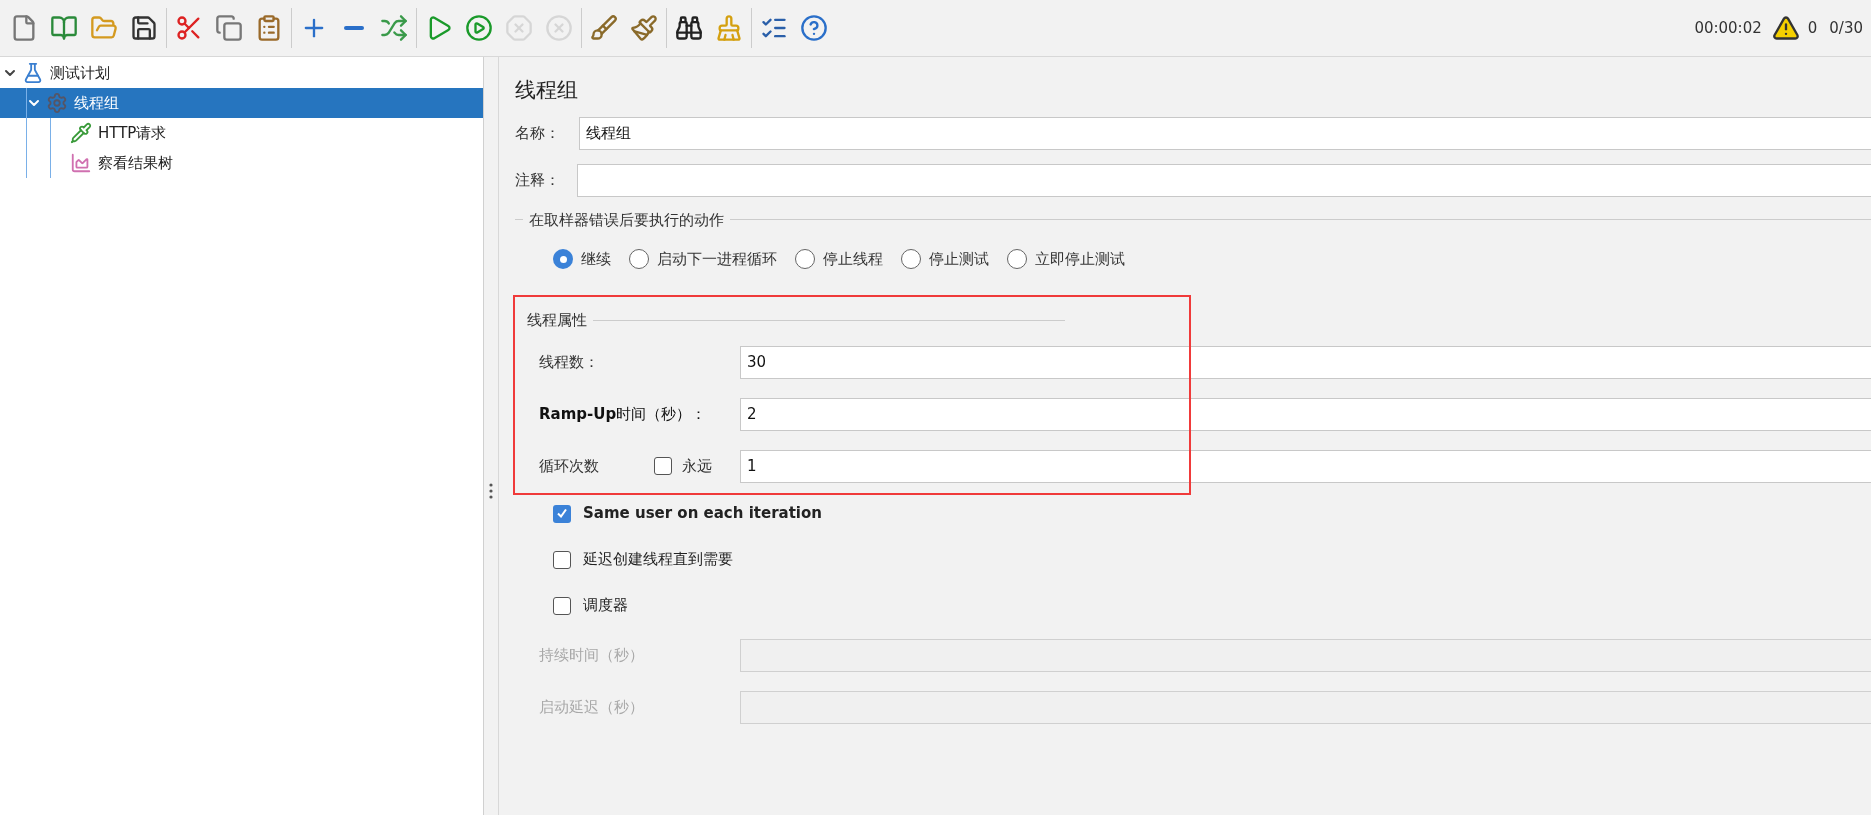 Image resolution: width=1871 pixels, height=815 pixels. I want to click on radio-label: 停止线程, so click(853, 259).